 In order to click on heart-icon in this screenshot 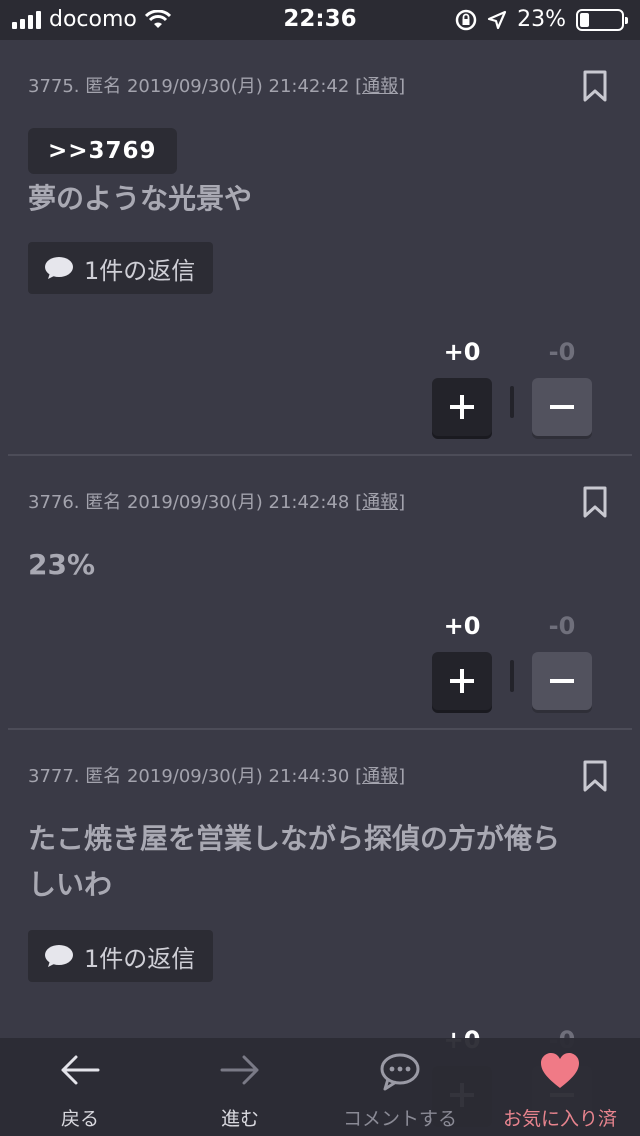, I will do `click(560, 1070)`.